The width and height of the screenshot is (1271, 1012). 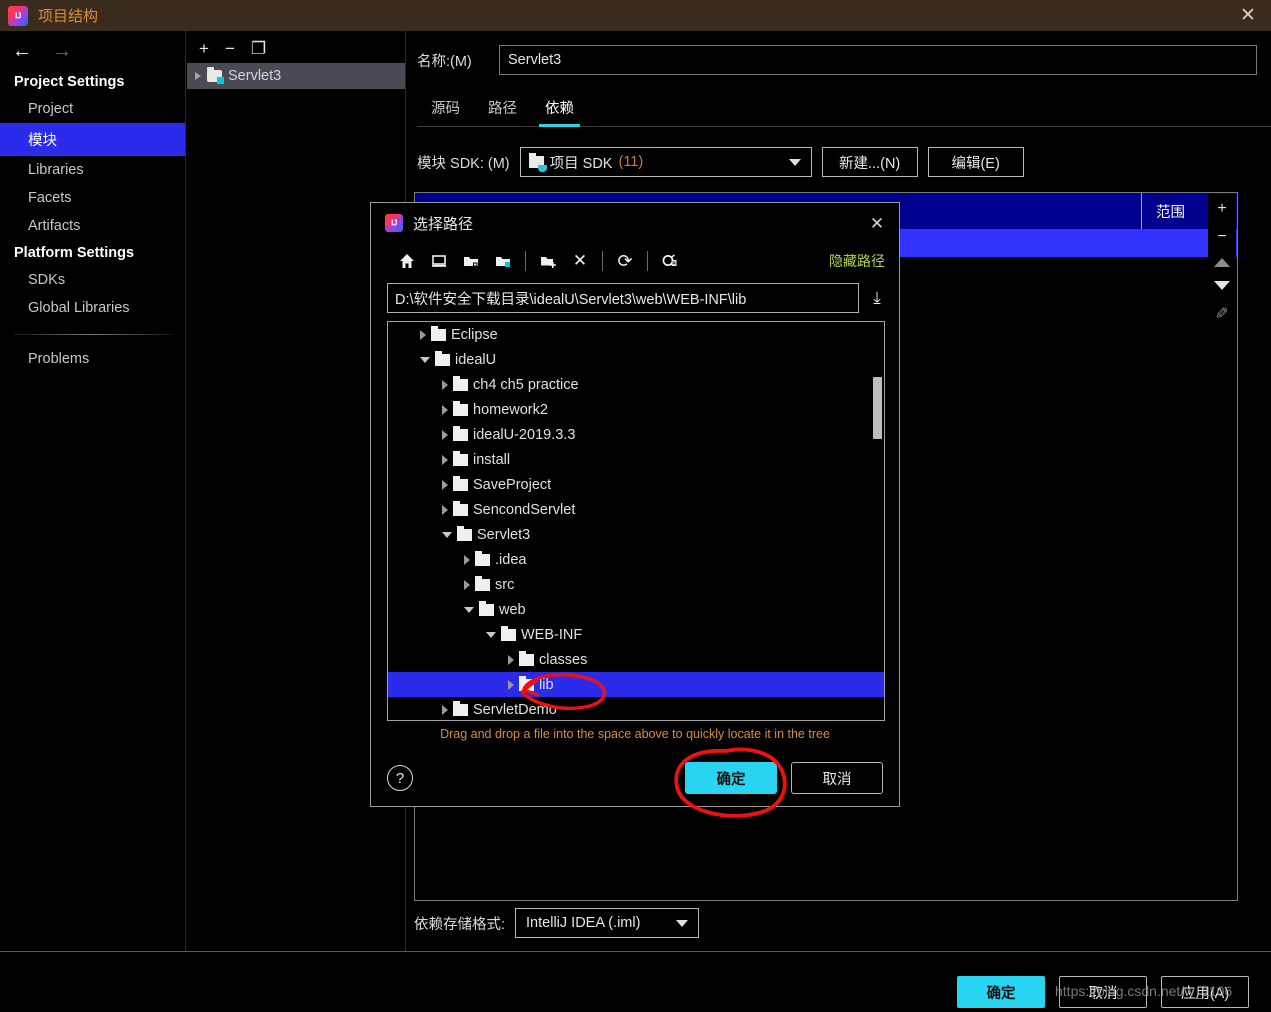 What do you see at coordinates (636, 359) in the screenshot?
I see `tree-node-idealu: idealU` at bounding box center [636, 359].